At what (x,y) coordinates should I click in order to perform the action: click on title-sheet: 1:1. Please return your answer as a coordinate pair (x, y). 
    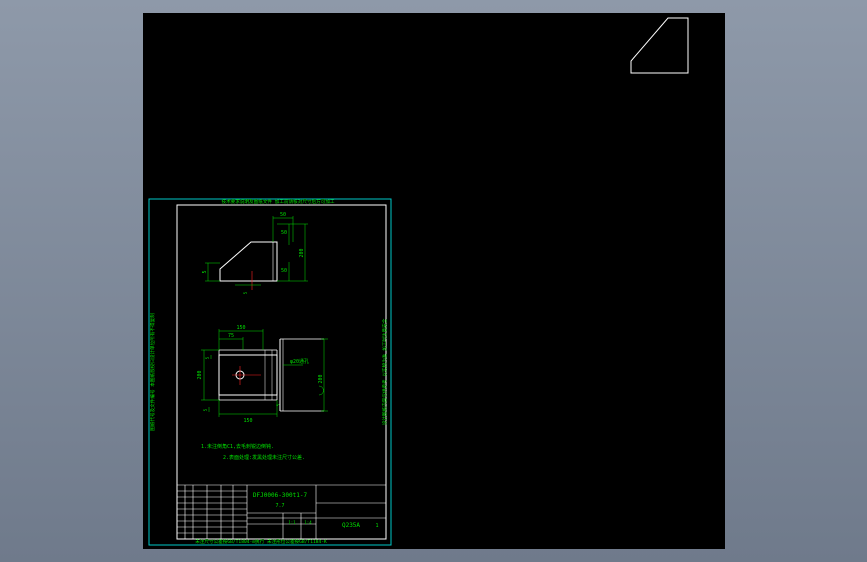
    Looking at the image, I should click on (292, 522).